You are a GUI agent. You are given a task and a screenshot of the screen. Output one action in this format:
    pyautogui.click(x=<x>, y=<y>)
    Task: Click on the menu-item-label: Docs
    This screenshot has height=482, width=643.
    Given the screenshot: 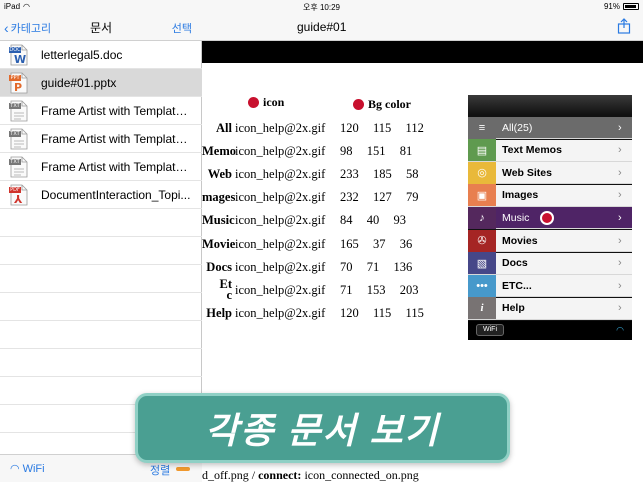 What is the action you would take?
    pyautogui.click(x=515, y=263)
    